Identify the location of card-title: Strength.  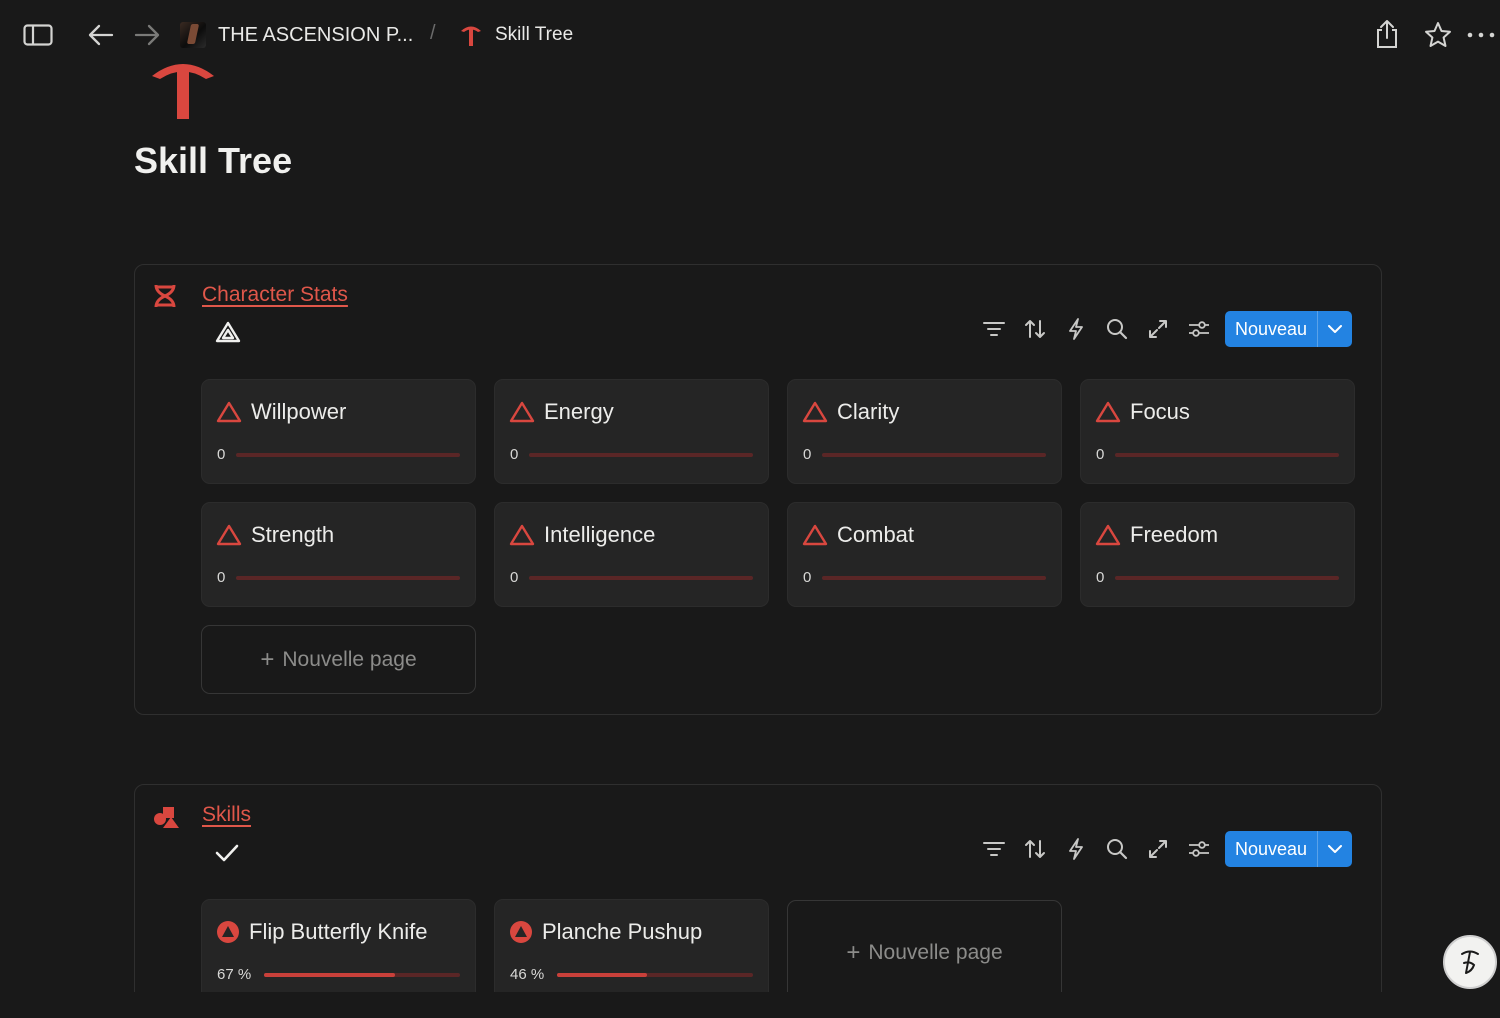
(275, 535).